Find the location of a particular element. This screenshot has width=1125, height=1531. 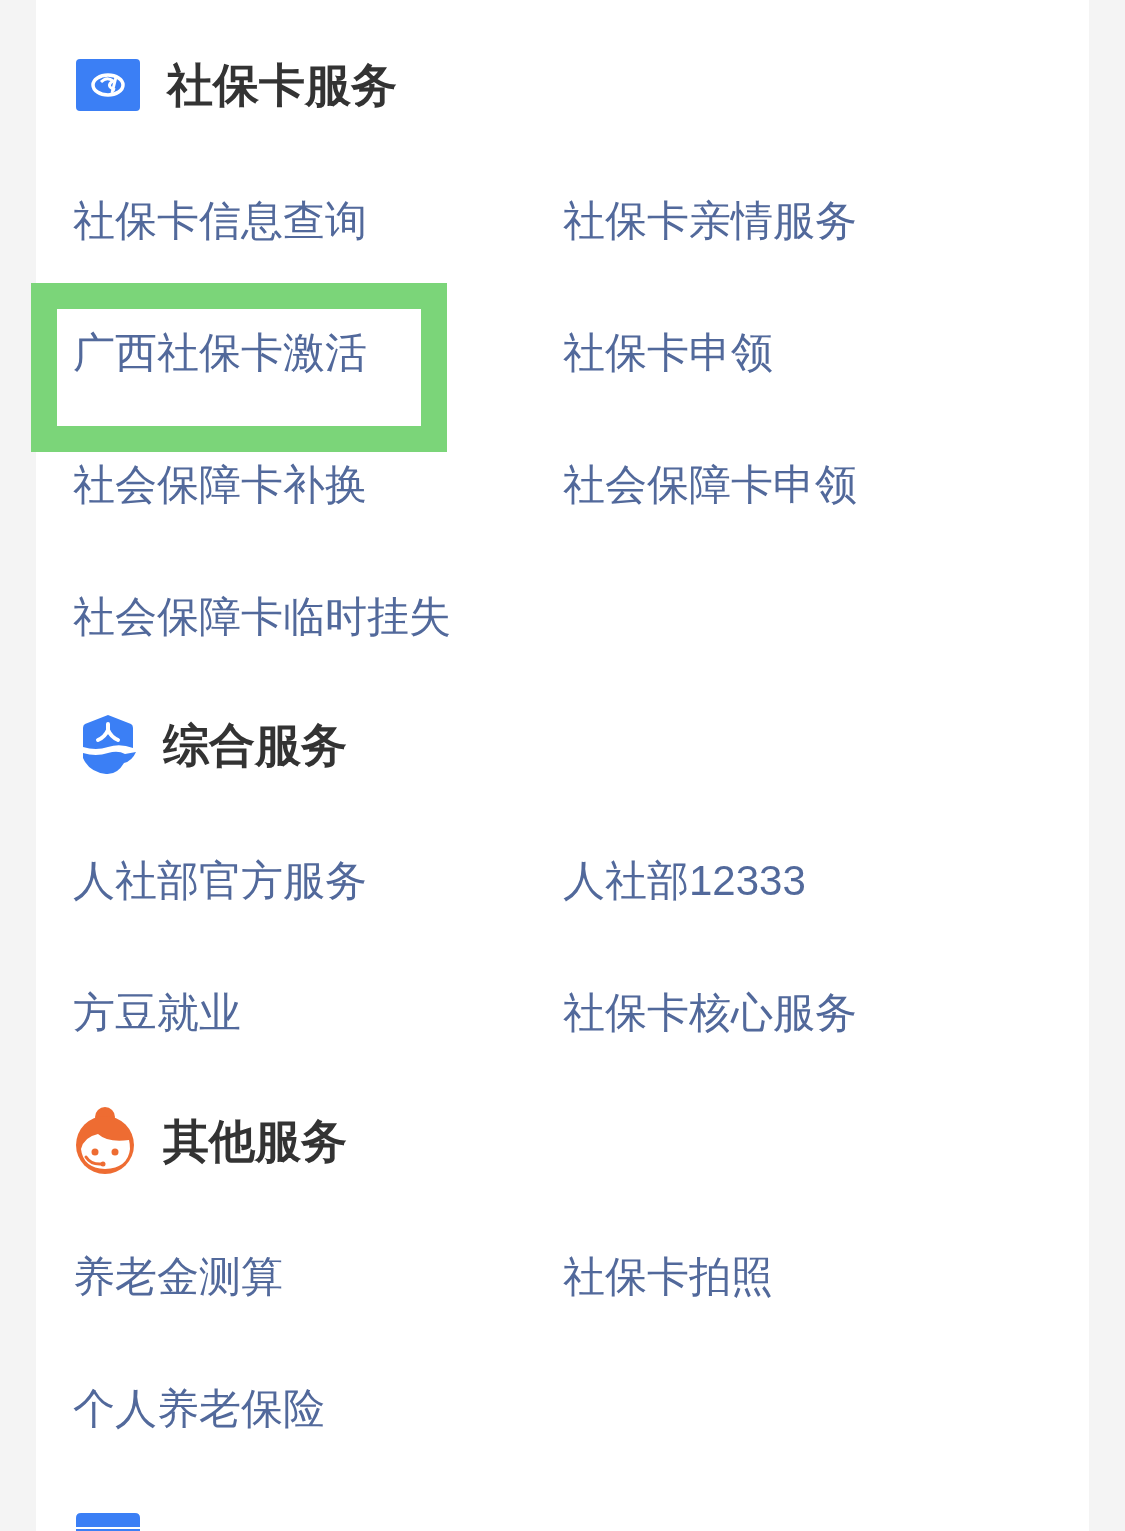

service-link: 个人养老保险 is located at coordinates (199, 1409).